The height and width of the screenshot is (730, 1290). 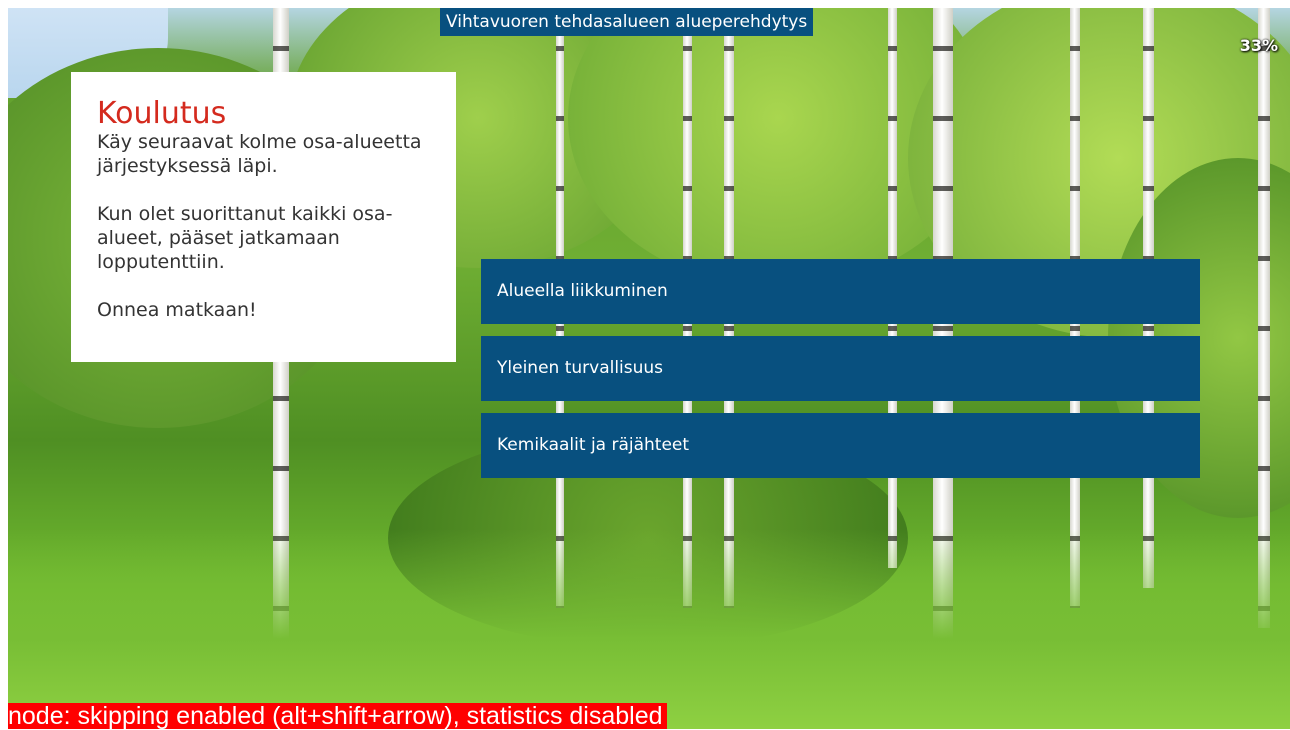 I want to click on info-card-good-luck: Onnea matkaan!, so click(x=177, y=310).